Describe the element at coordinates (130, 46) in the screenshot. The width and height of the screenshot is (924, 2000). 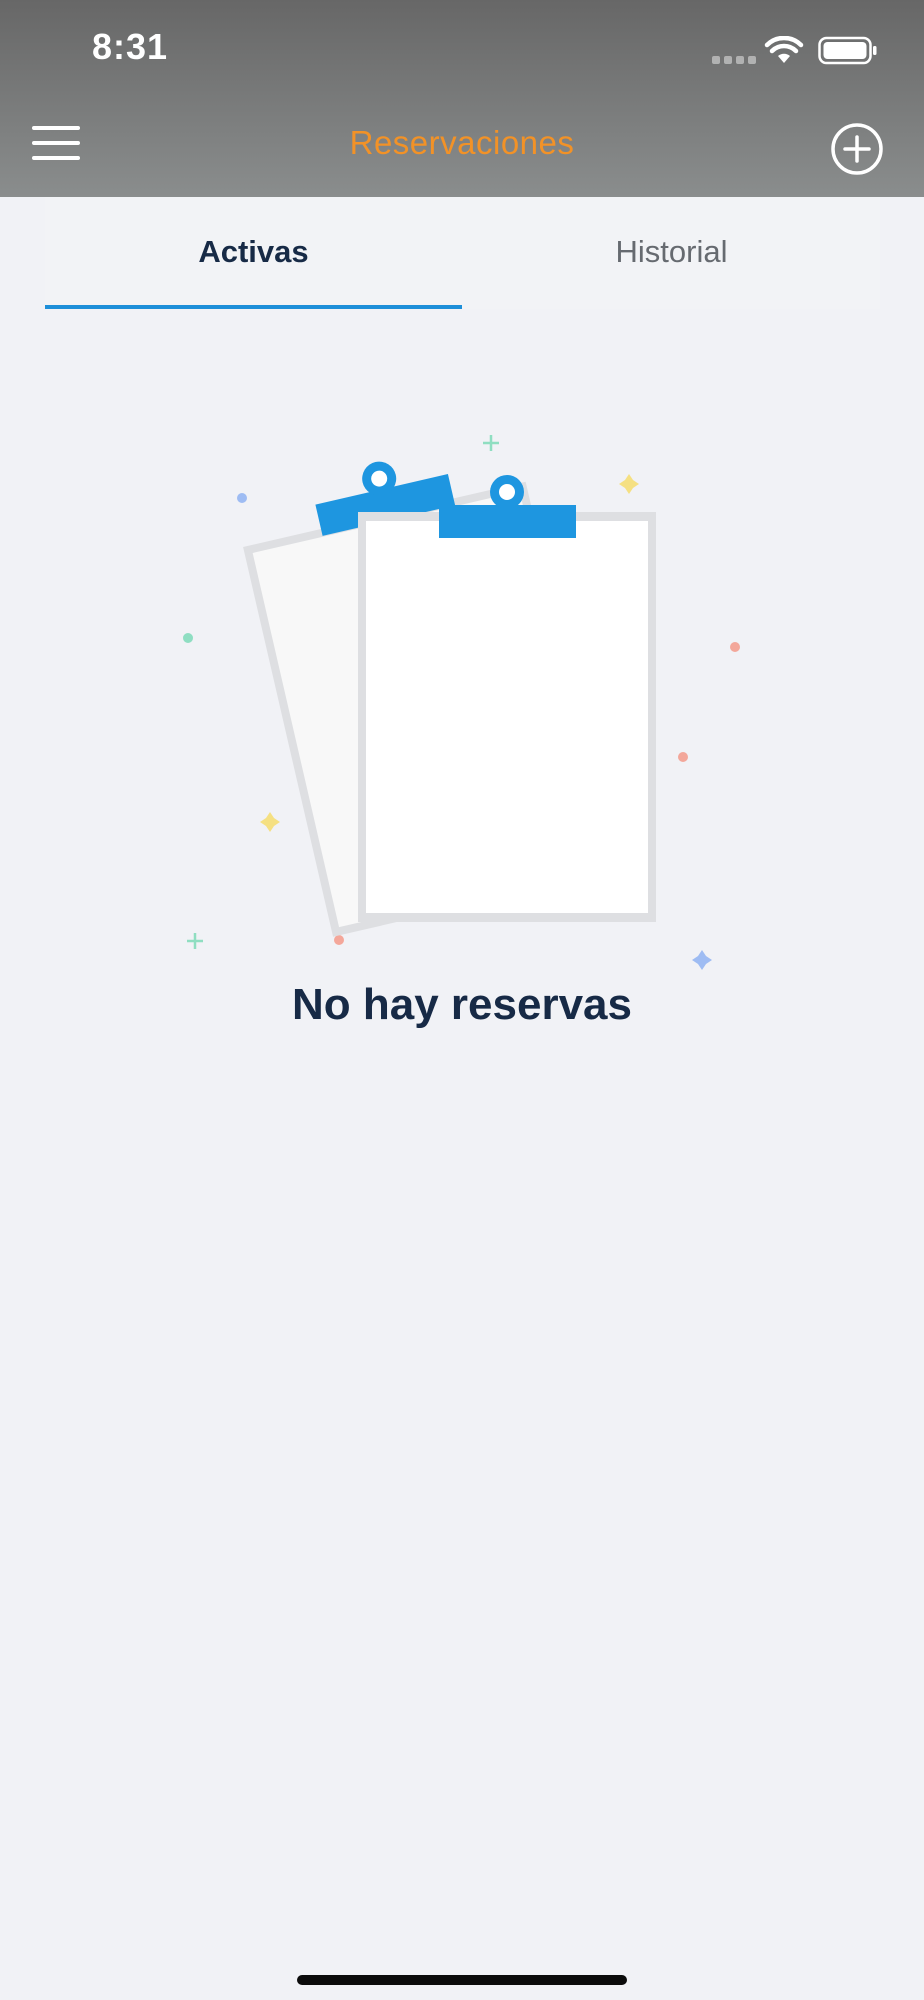
I see `status-time: 8:31` at that location.